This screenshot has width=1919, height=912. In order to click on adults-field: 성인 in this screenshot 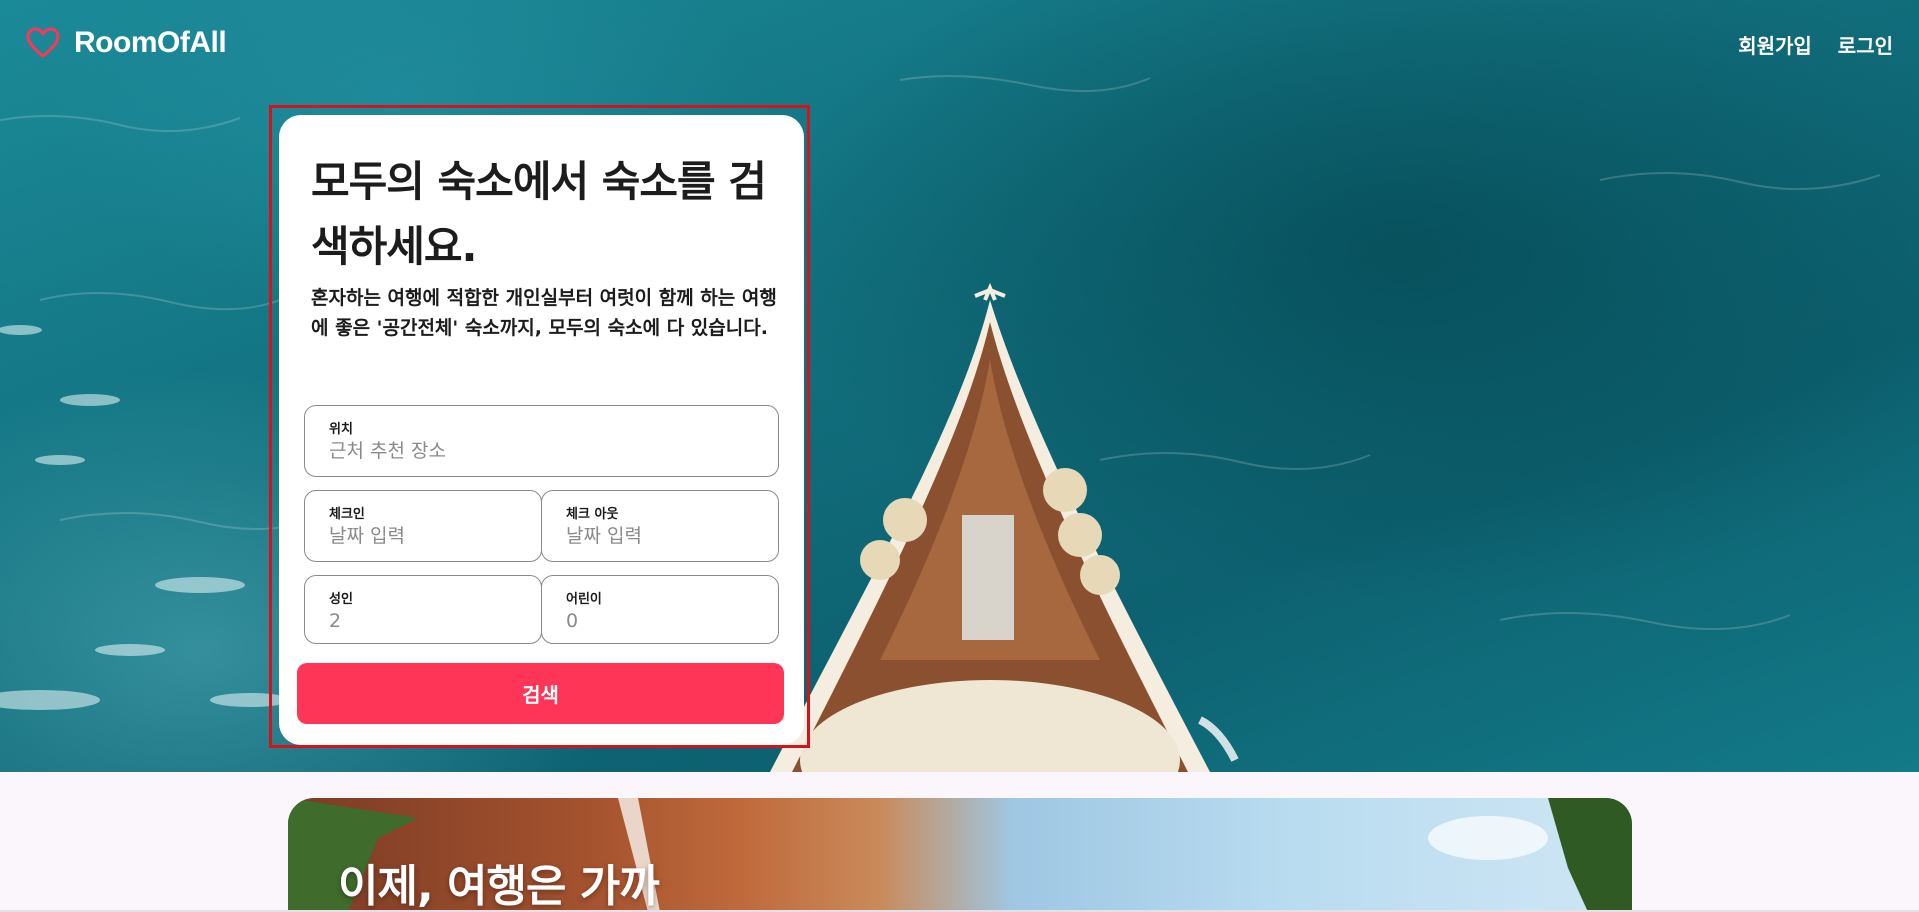, I will do `click(423, 609)`.